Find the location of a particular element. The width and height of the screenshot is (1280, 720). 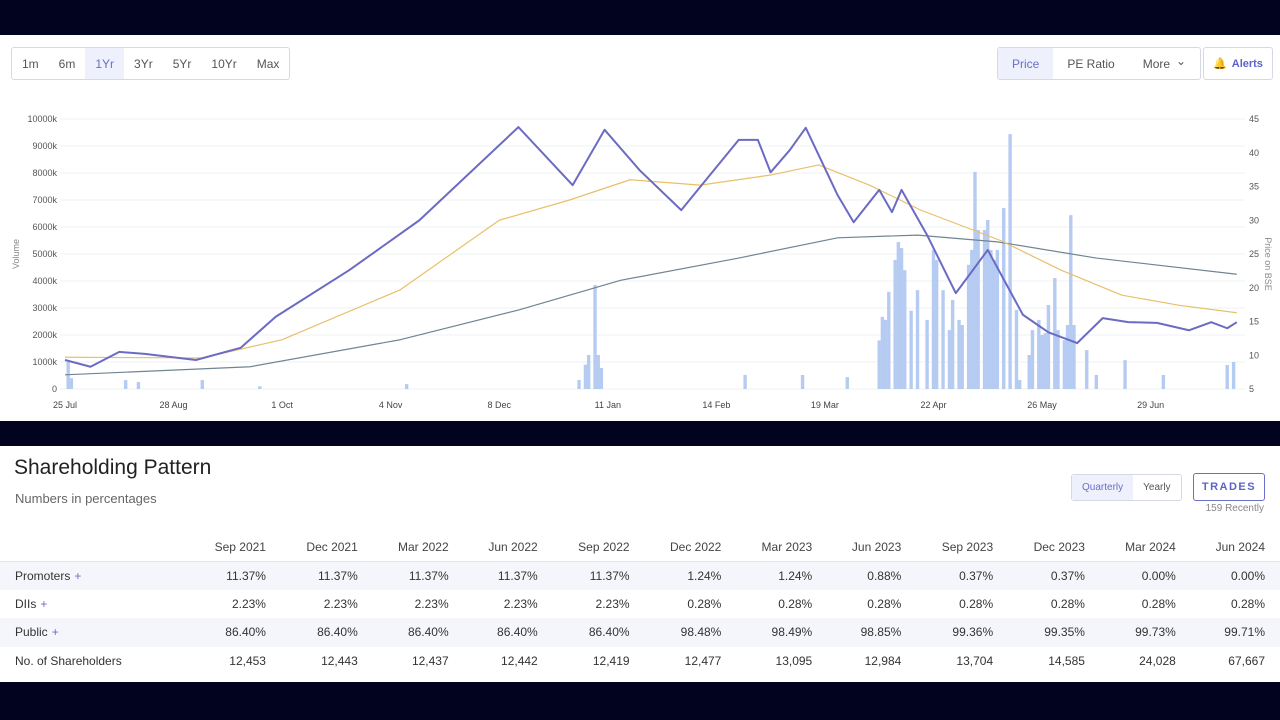

cell-value: 12,419 is located at coordinates (611, 660).